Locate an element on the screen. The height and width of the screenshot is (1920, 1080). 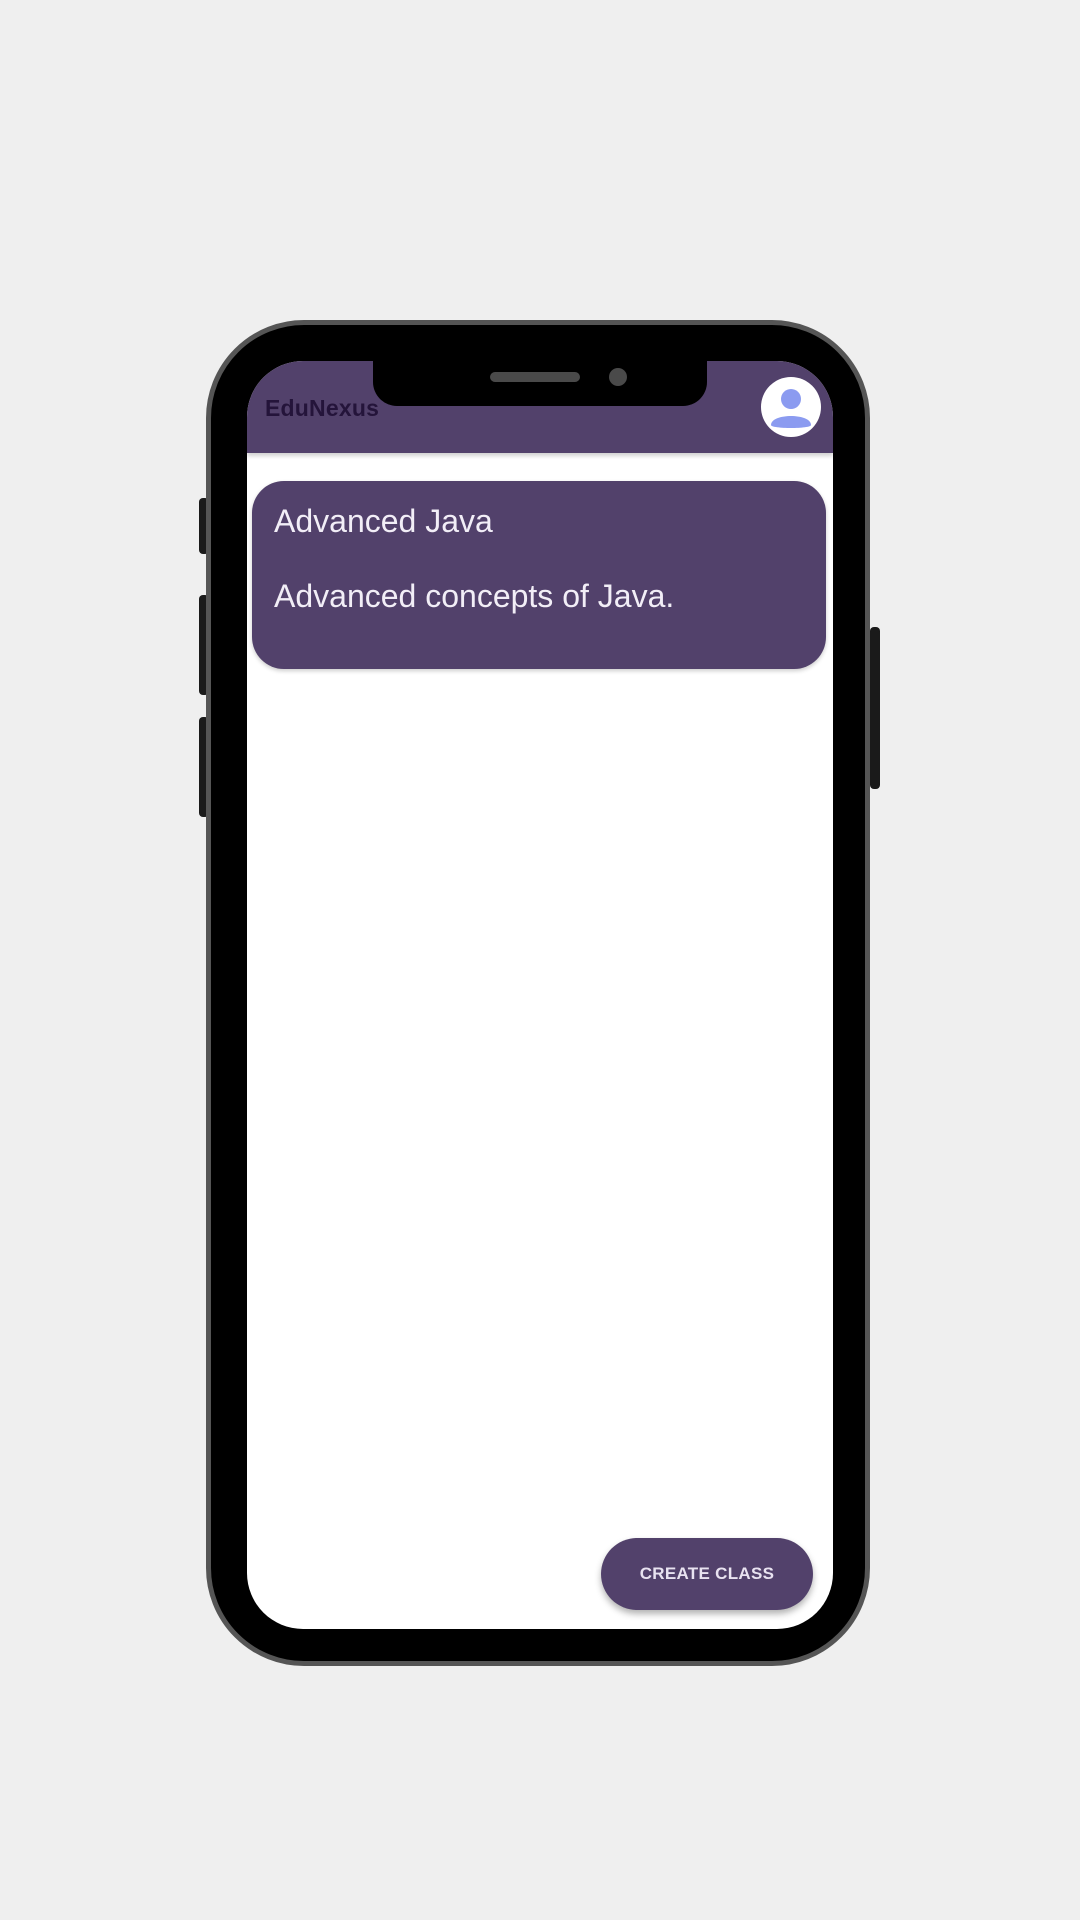
user-avatar-icon is located at coordinates (791, 407).